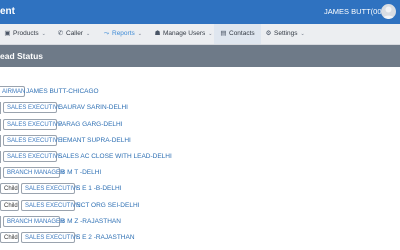 This screenshot has height=250, width=400. Describe the element at coordinates (91, 221) in the screenshot. I see `user-link: B M Z -RAJASTHAN` at that location.